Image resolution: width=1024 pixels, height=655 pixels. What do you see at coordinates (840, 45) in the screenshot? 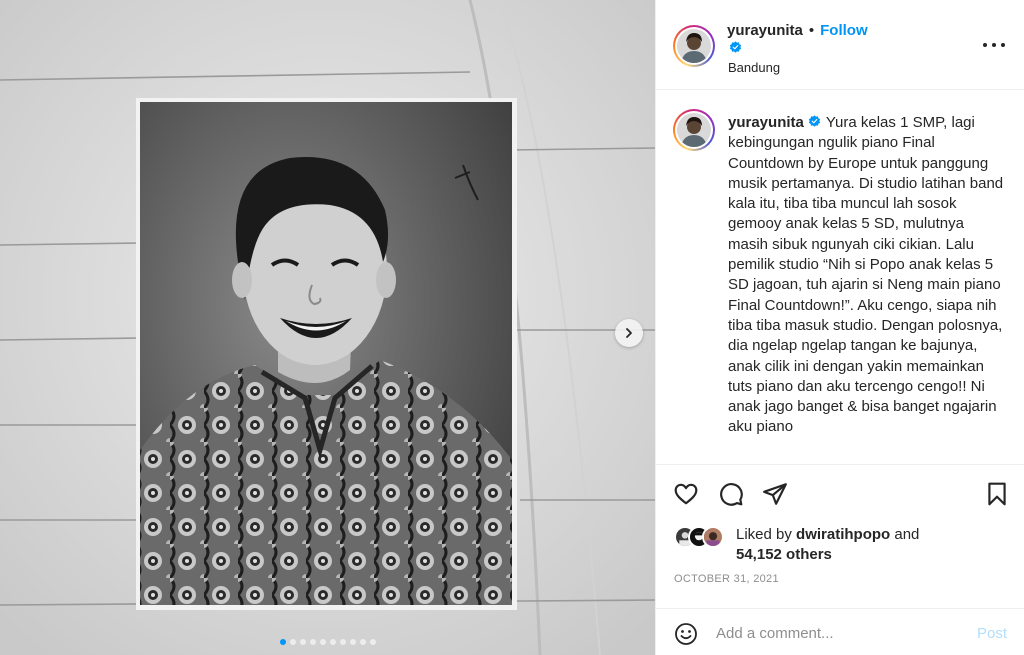
I see `post-header: yurayunita • Follow Bandung` at bounding box center [840, 45].